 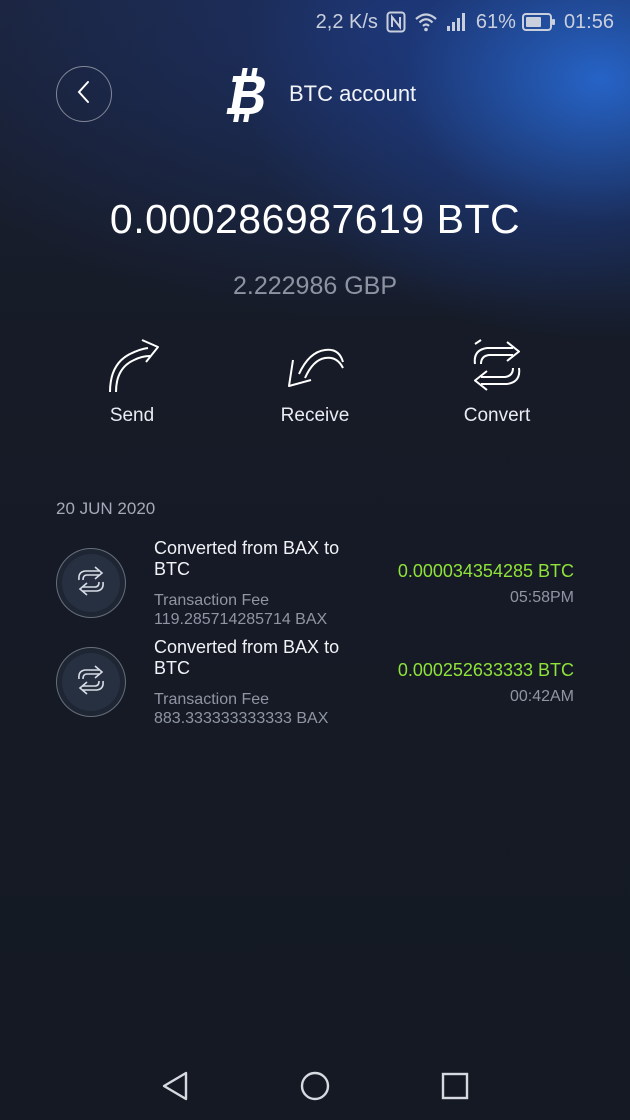 I want to click on receive-label: Receive, so click(x=315, y=415).